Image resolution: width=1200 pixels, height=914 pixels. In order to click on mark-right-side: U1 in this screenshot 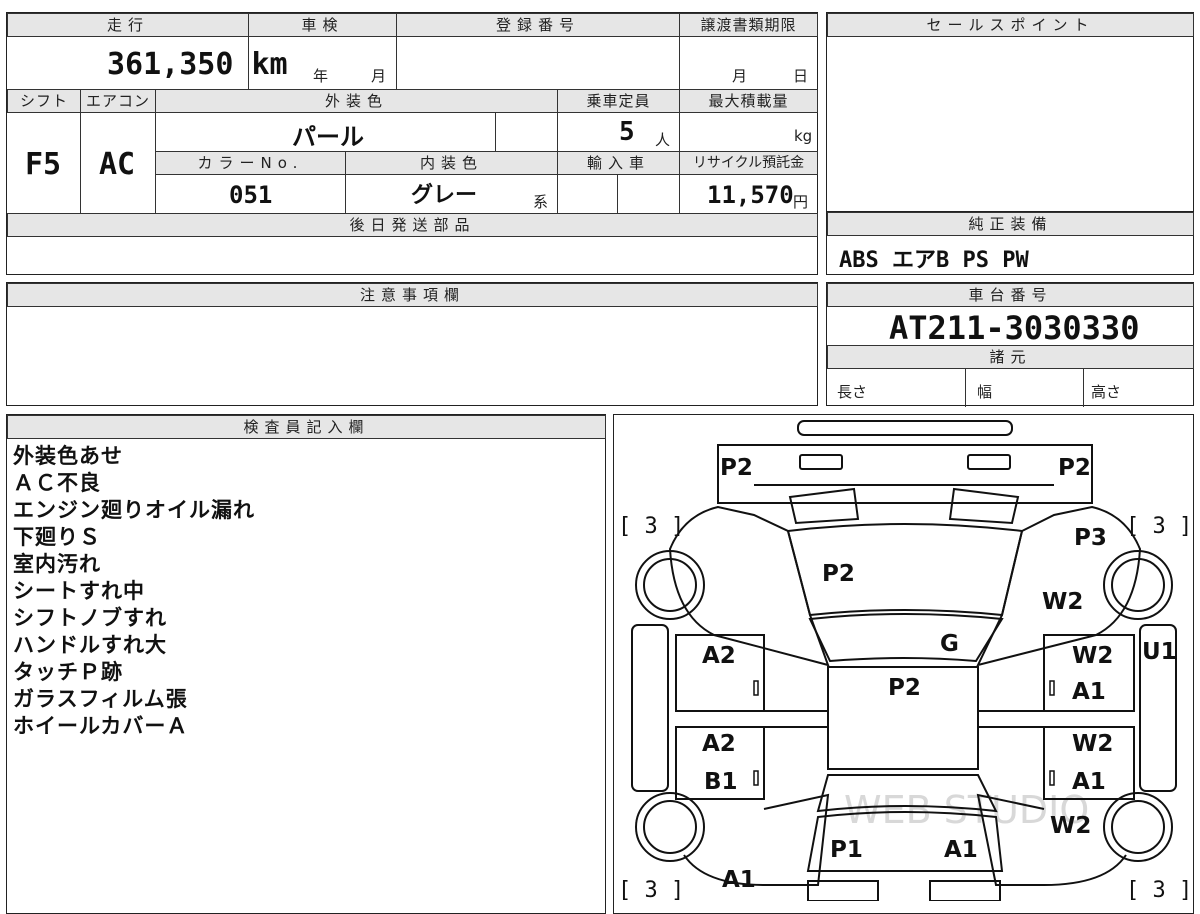, I will do `click(1159, 652)`.